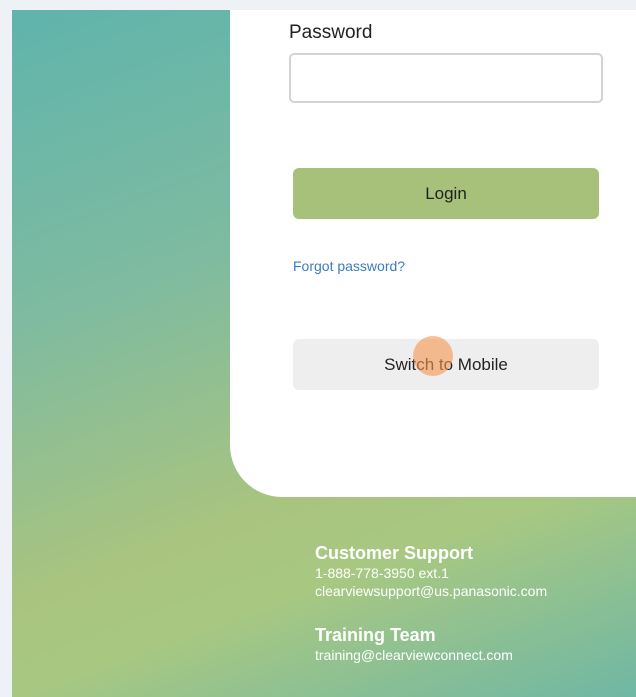  What do you see at coordinates (349, 266) in the screenshot?
I see `forgot-password-link: Forgot password?` at bounding box center [349, 266].